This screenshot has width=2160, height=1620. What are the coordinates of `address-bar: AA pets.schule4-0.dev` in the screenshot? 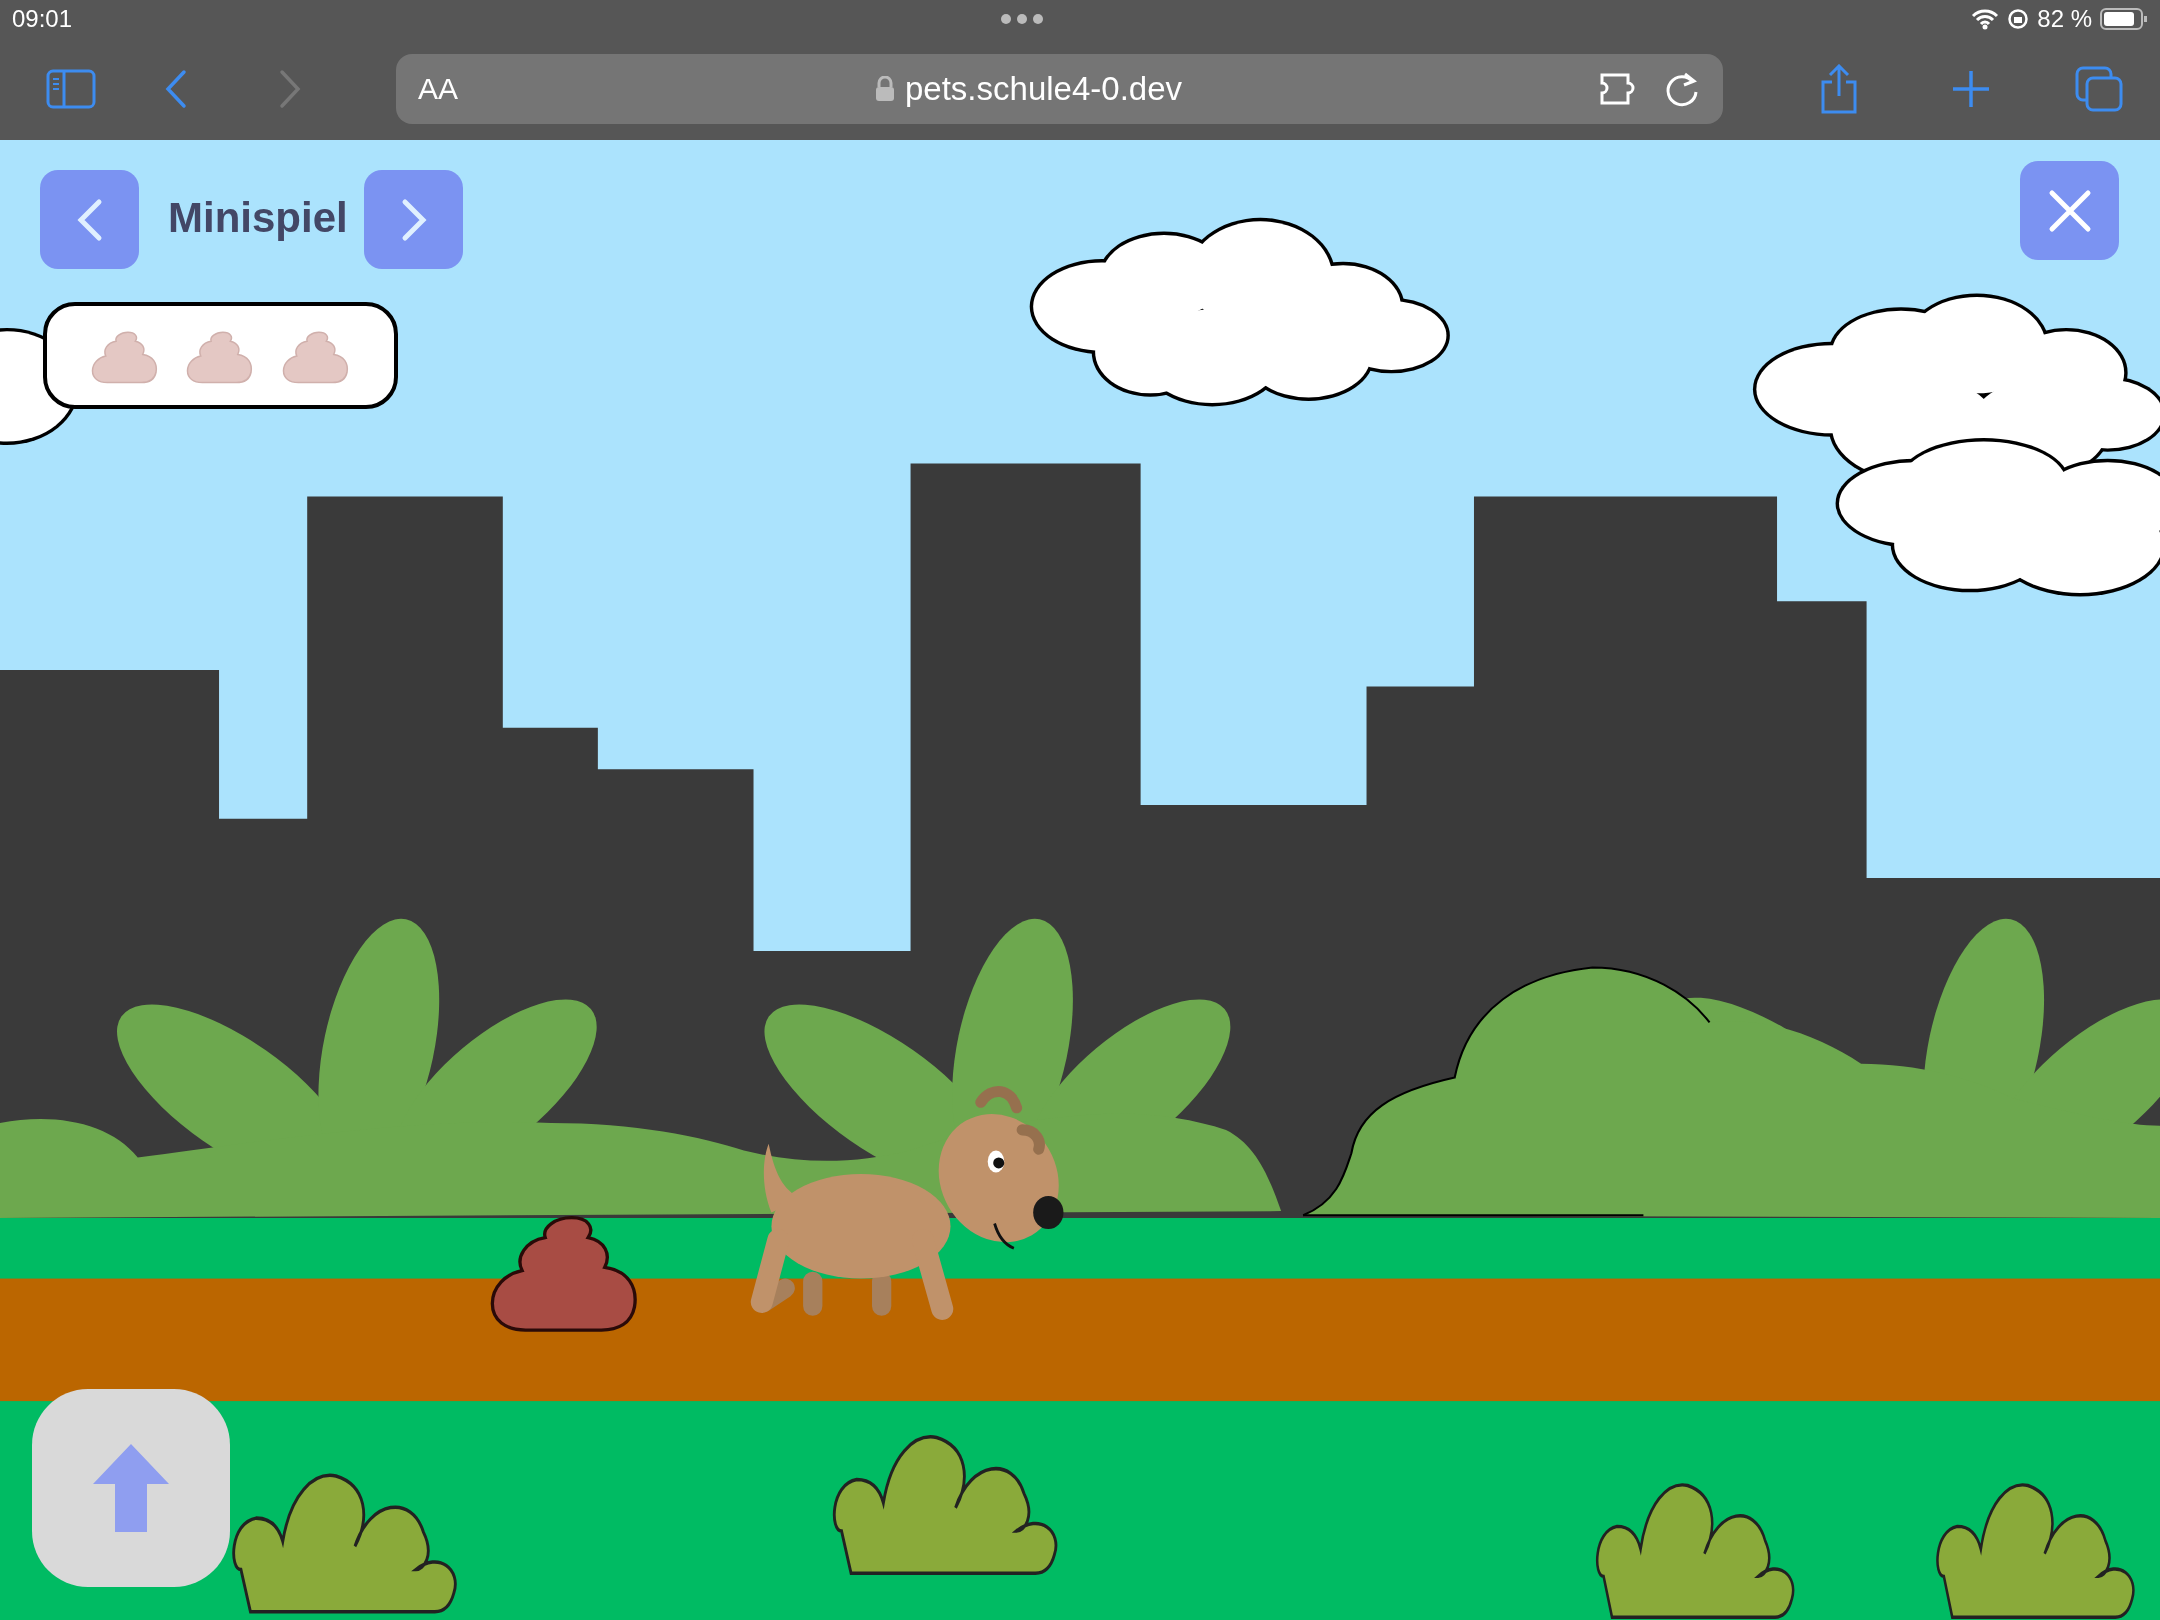 It's located at (1059, 89).